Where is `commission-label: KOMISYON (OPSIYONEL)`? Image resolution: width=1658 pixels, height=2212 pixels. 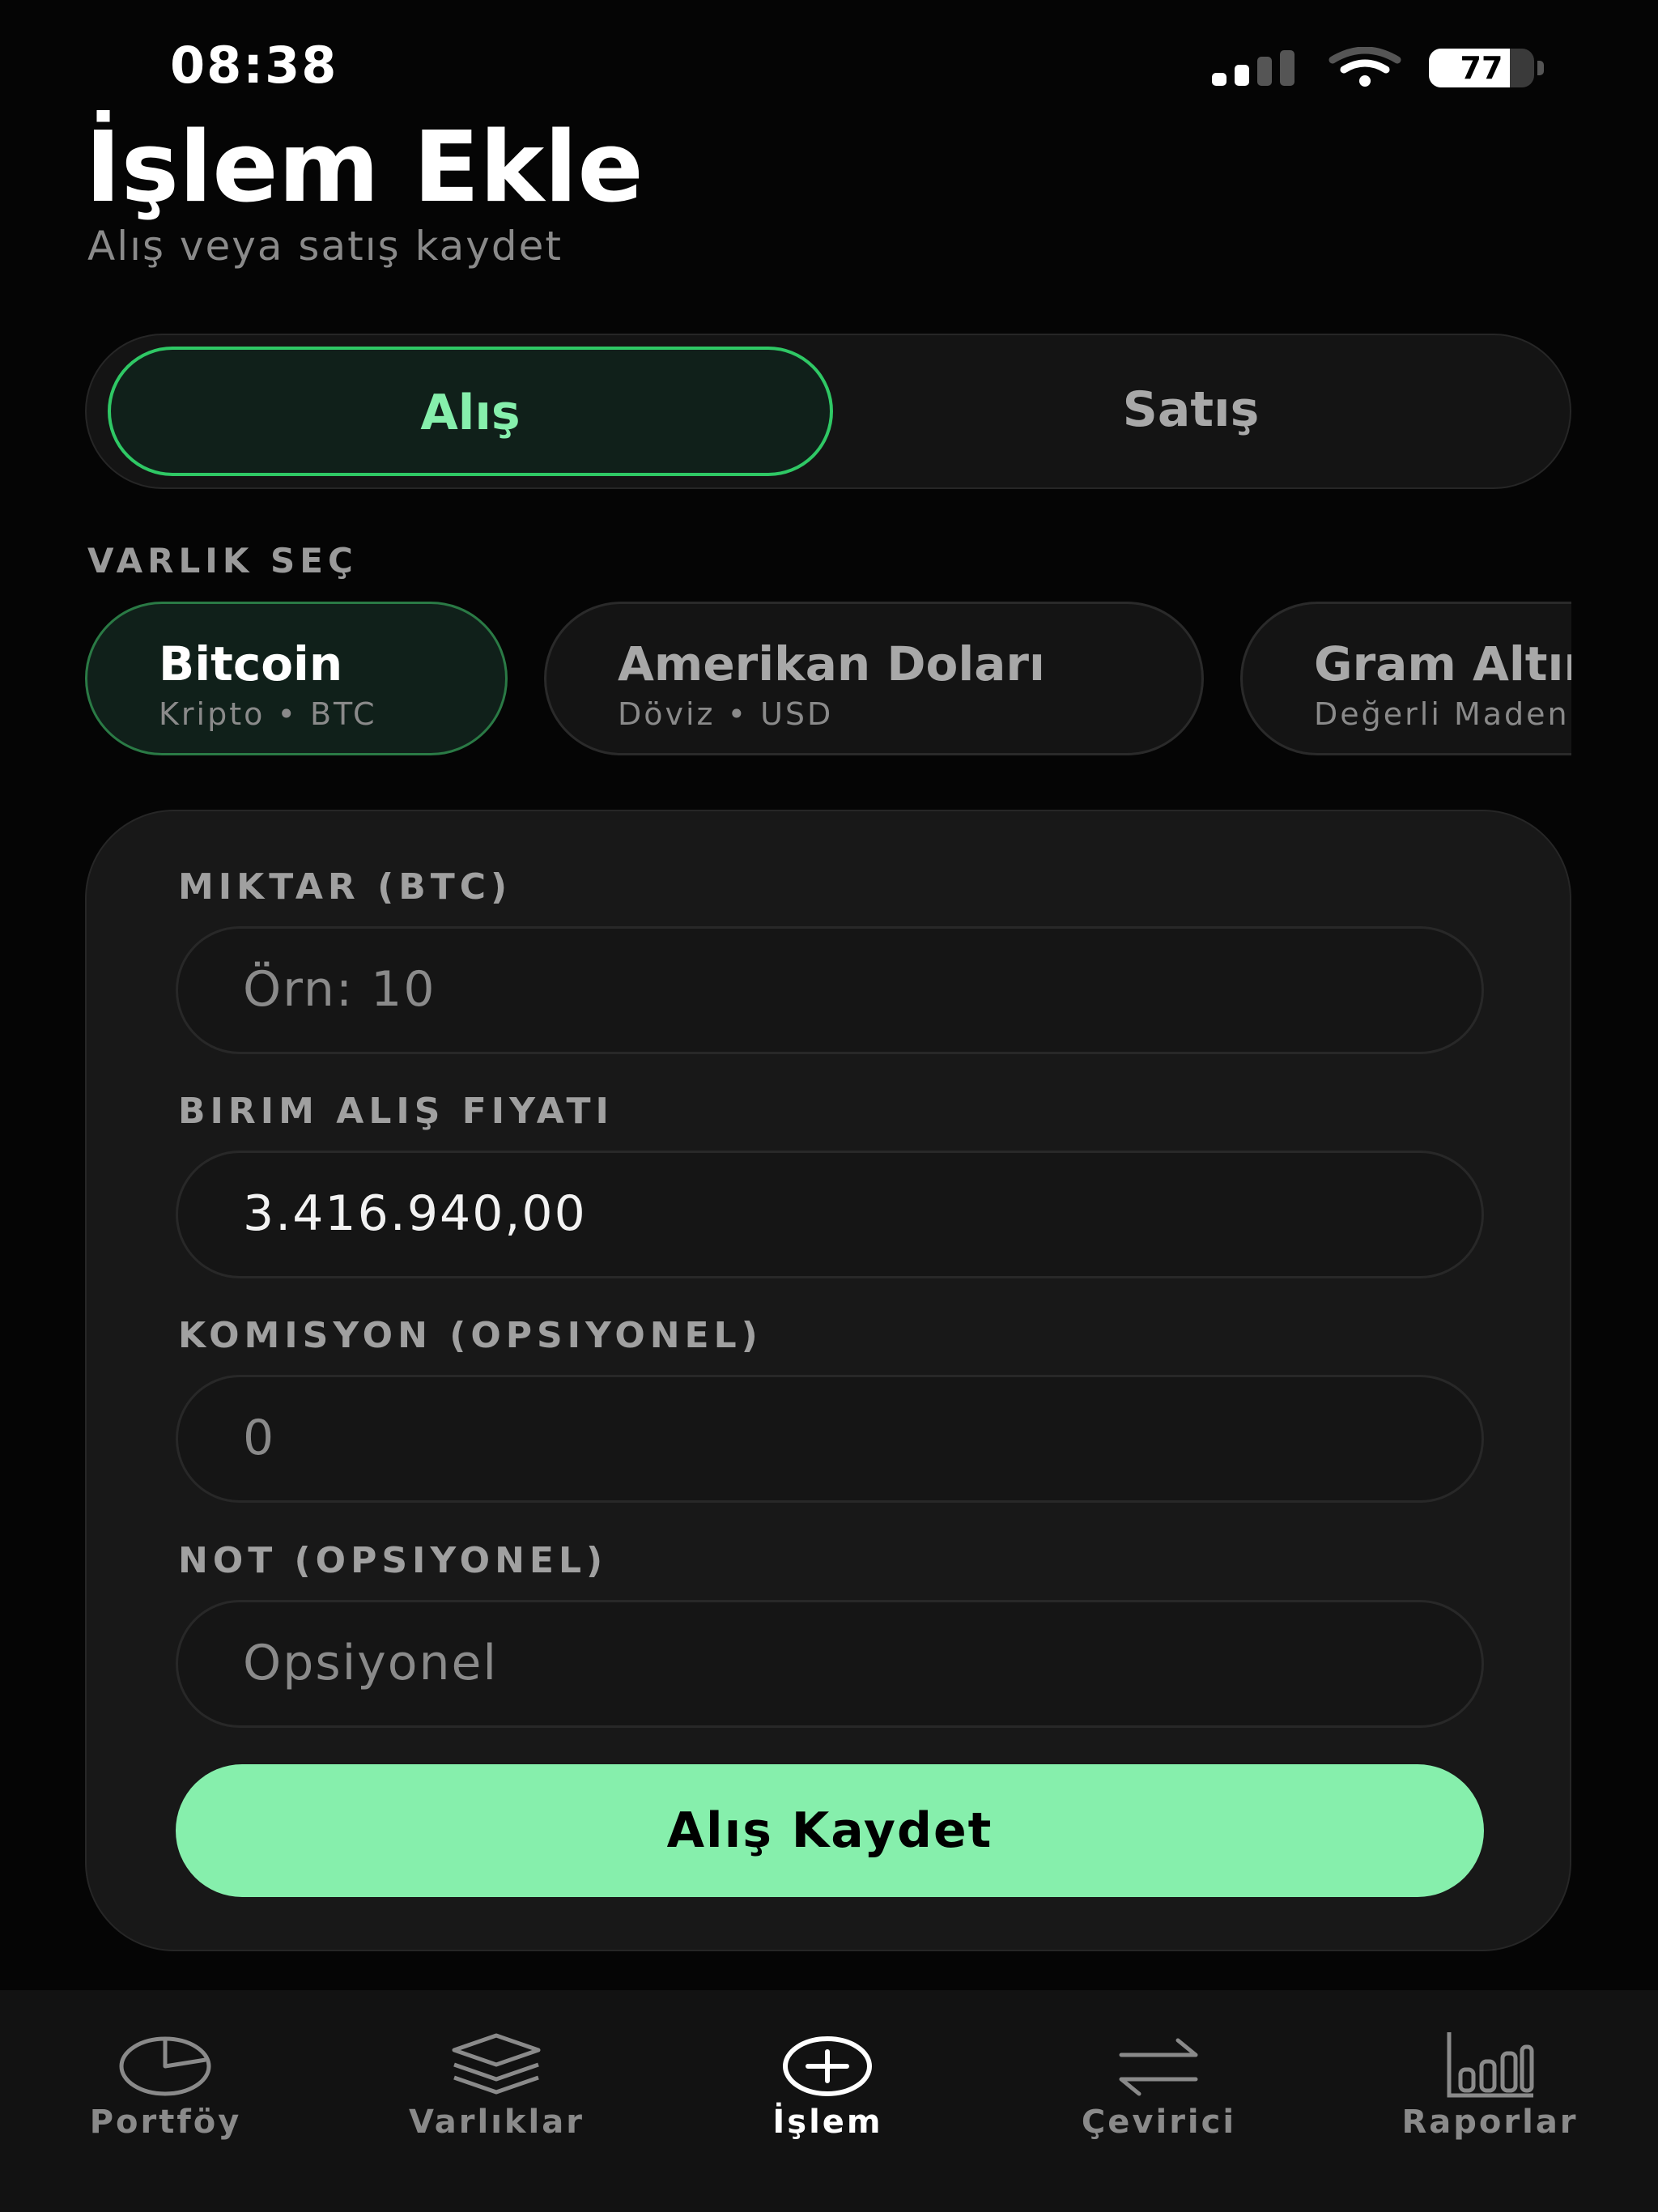
commission-label: KOMISYON (OPSIYONEL) is located at coordinates (470, 1336).